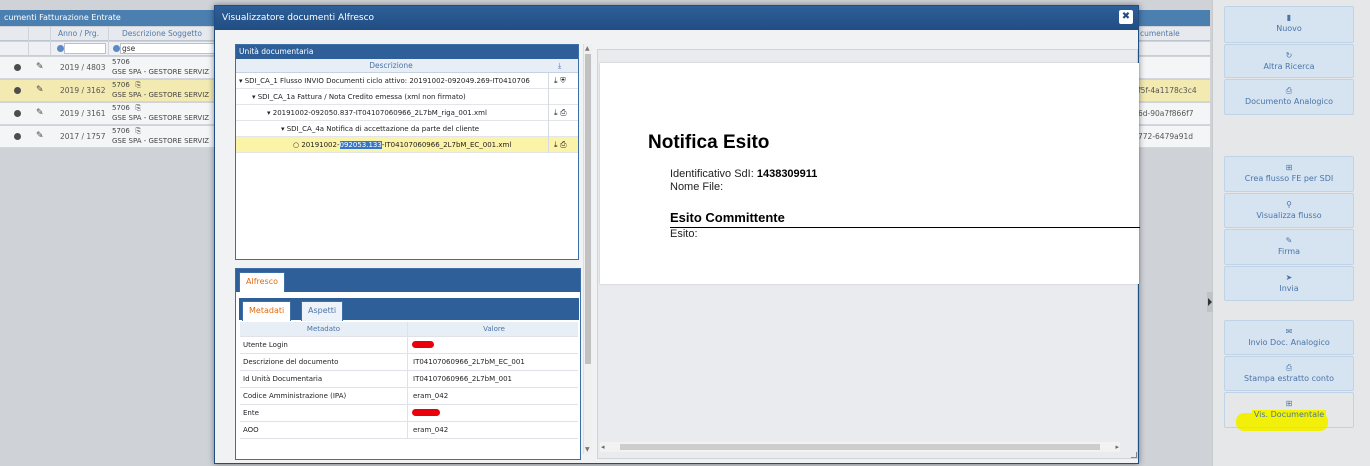 This screenshot has width=1370, height=466. What do you see at coordinates (905, 227) in the screenshot?
I see `section-divider` at bounding box center [905, 227].